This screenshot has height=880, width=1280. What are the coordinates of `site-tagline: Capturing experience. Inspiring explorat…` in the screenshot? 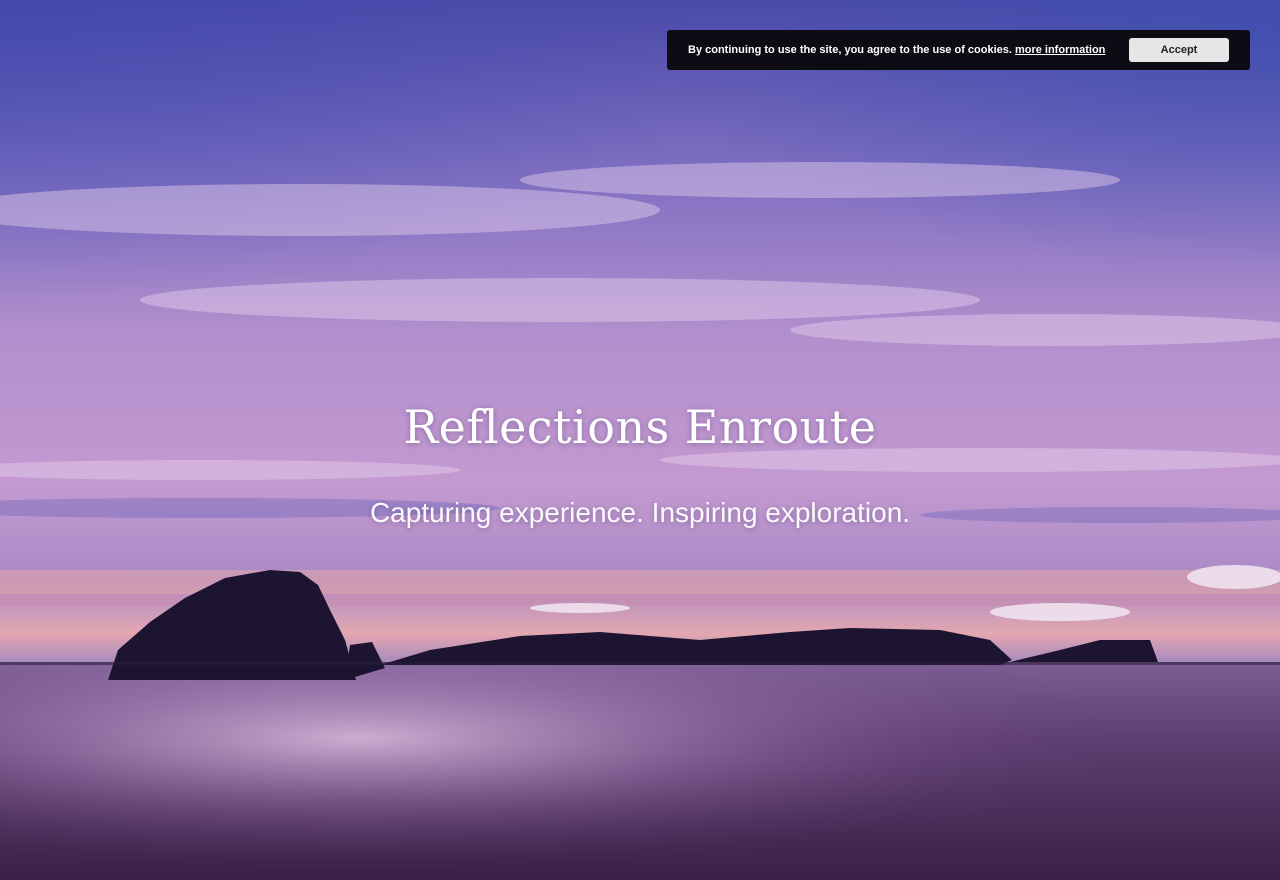 It's located at (640, 512).